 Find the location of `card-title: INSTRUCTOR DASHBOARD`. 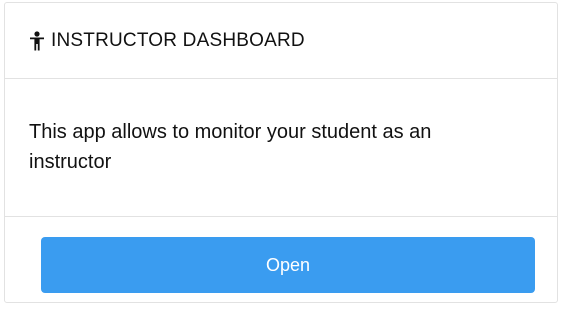

card-title: INSTRUCTOR DASHBOARD is located at coordinates (178, 40).